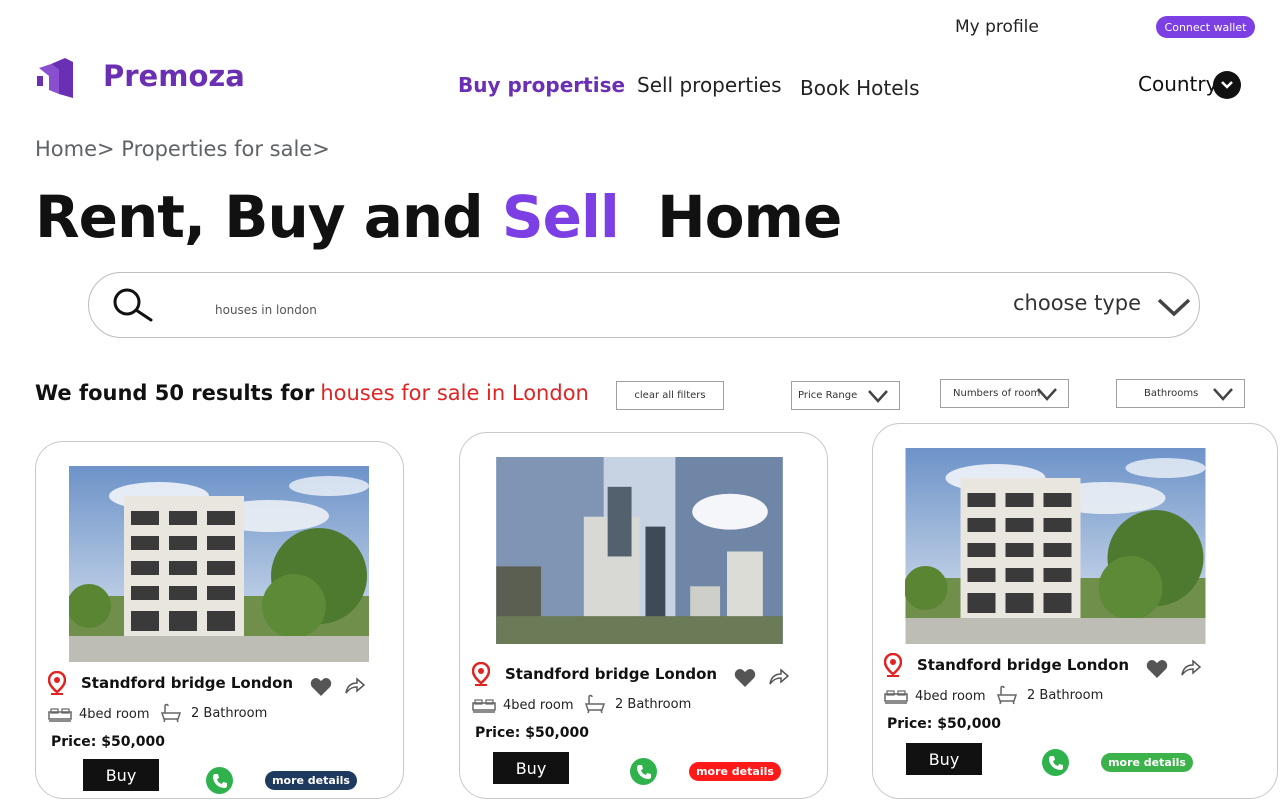 The image size is (1280, 800). Describe the element at coordinates (1077, 303) in the screenshot. I see `choose-type-dropdown: choose type` at that location.